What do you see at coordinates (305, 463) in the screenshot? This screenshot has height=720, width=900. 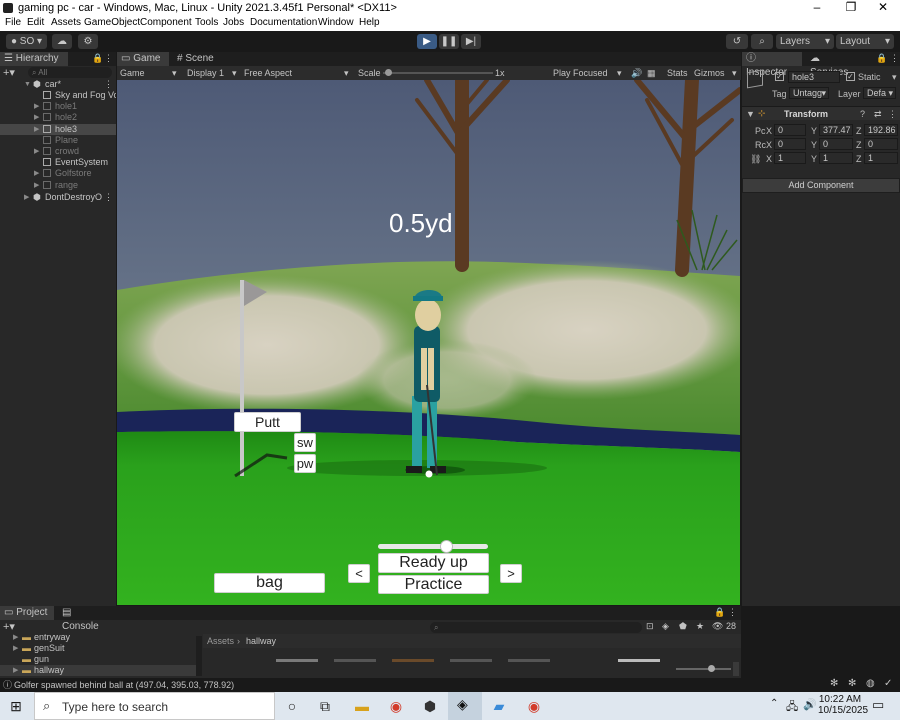 I see `pw-button: pw` at bounding box center [305, 463].